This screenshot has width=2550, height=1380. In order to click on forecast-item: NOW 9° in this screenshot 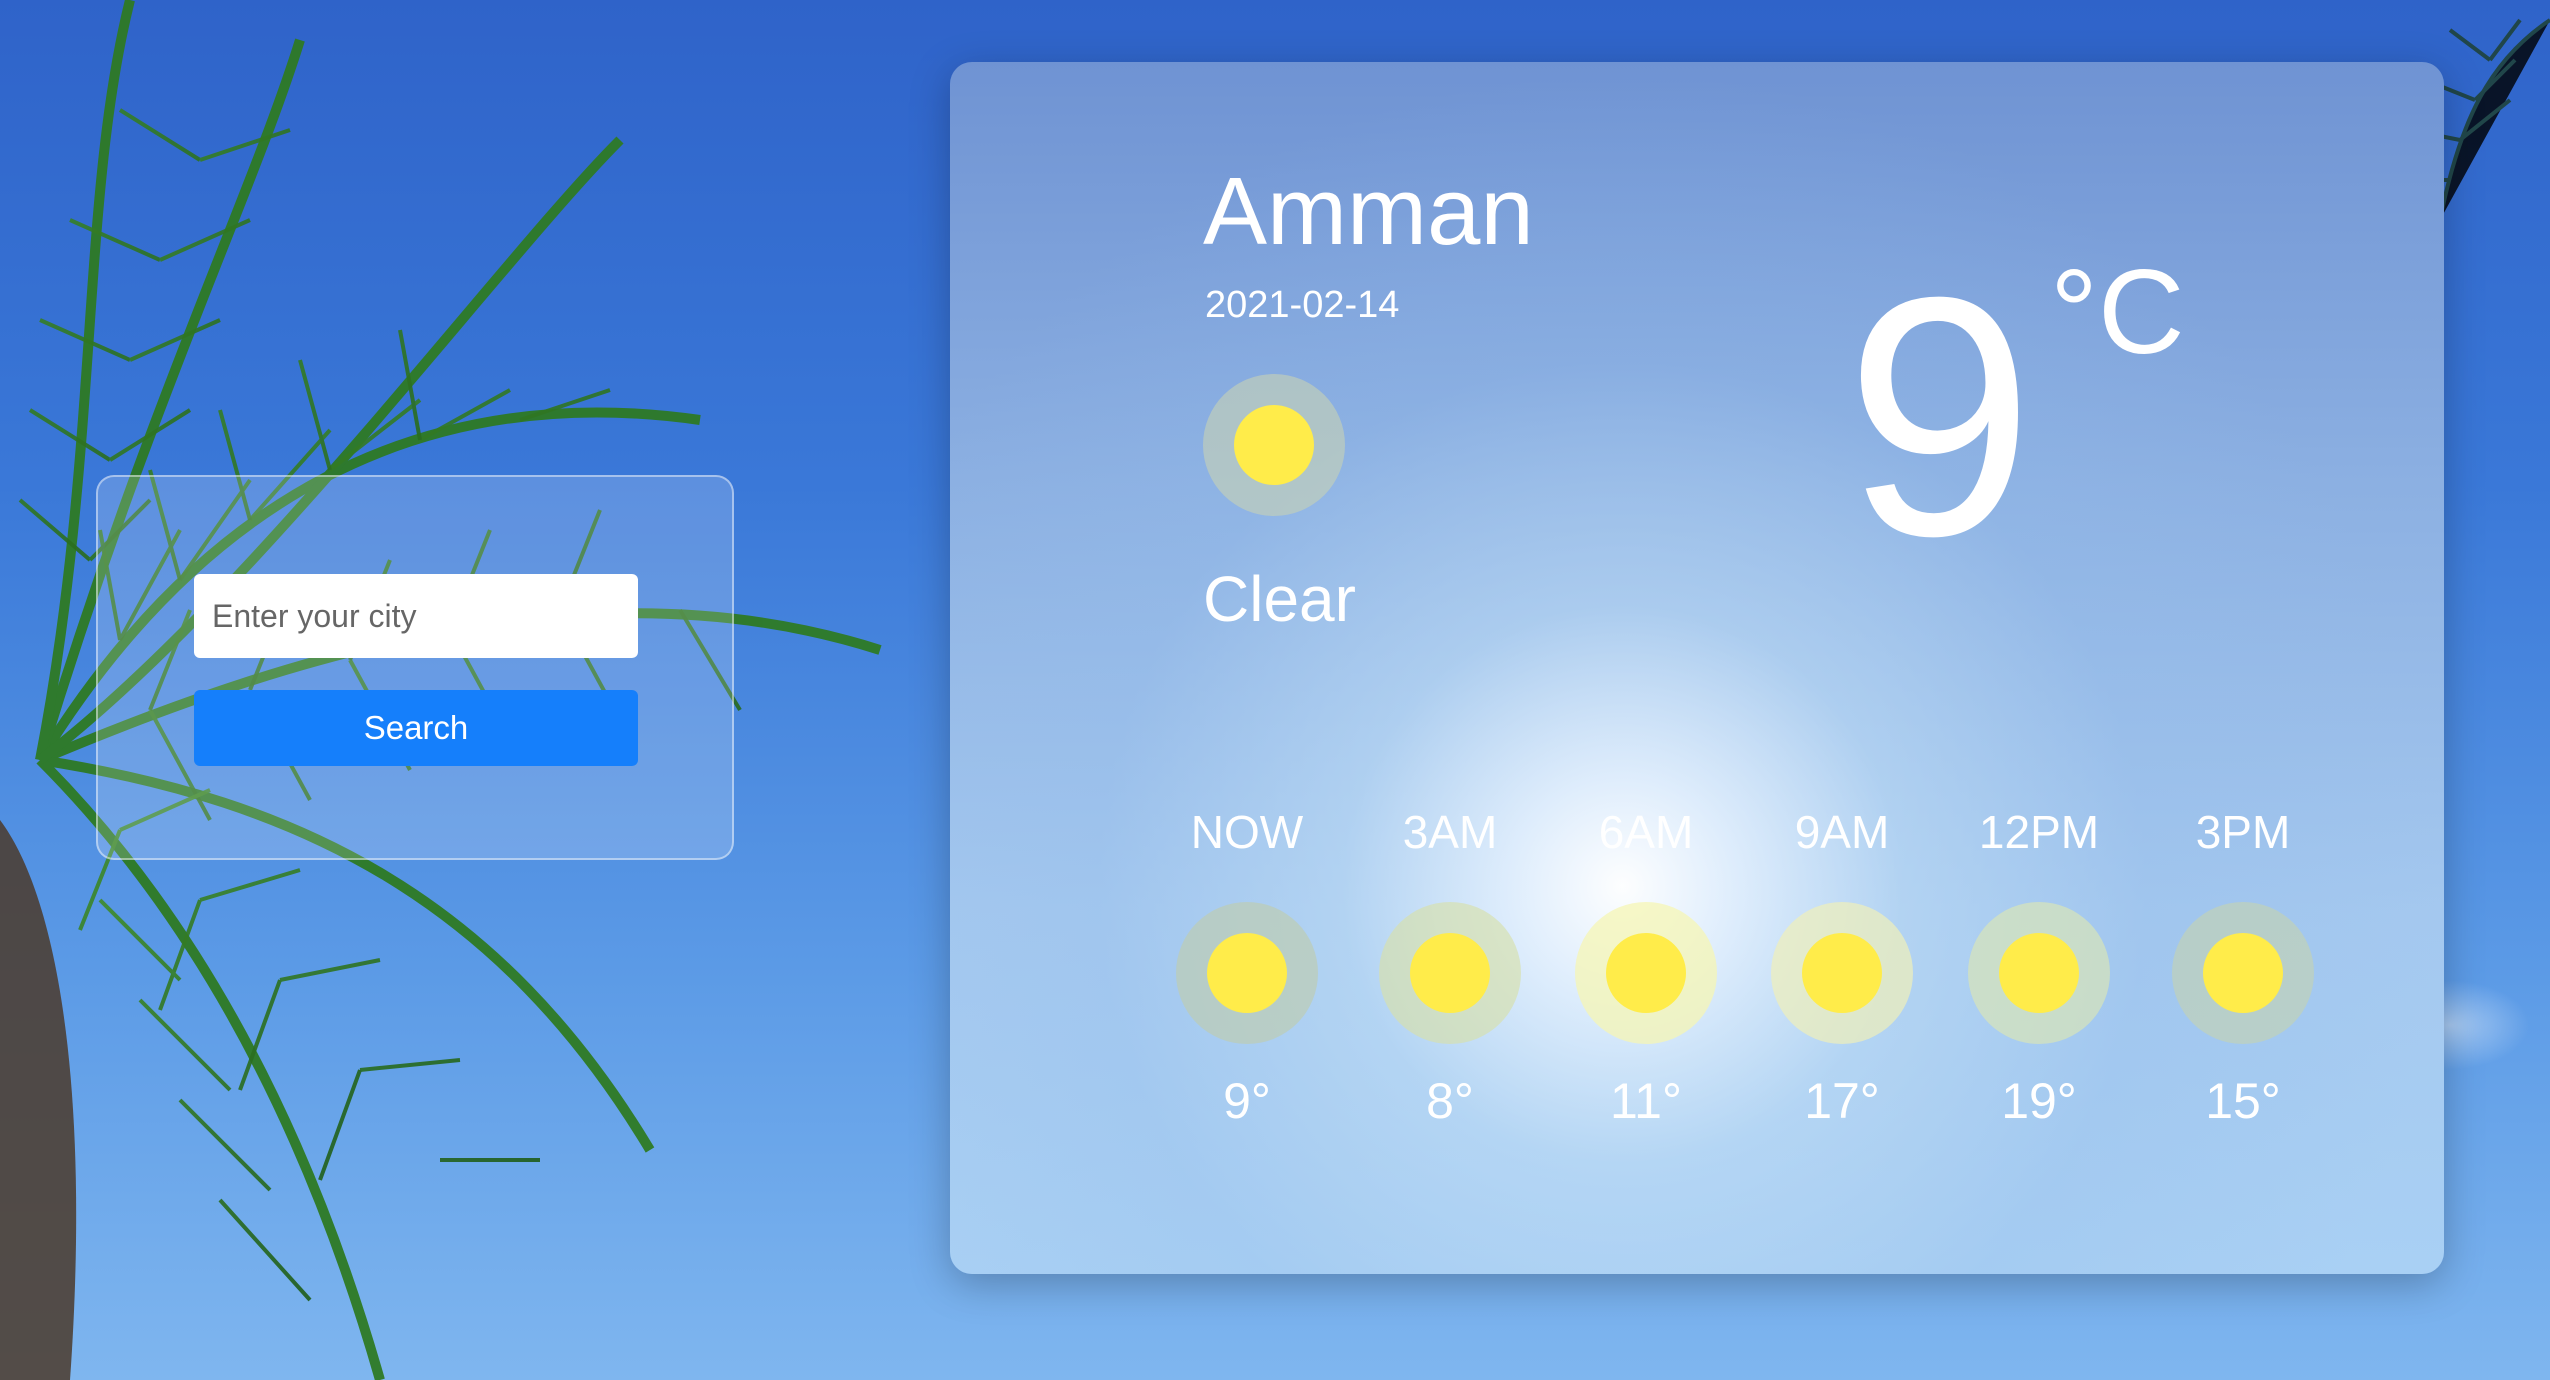, I will do `click(1247, 966)`.